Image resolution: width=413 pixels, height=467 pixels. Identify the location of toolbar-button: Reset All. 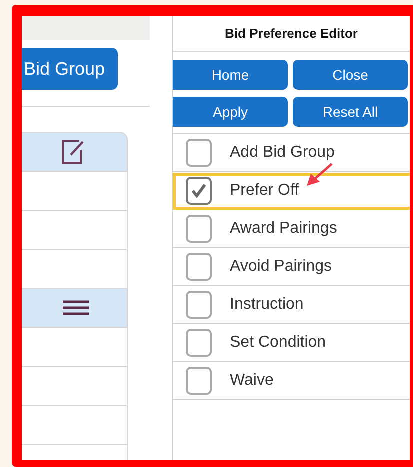
(350, 112).